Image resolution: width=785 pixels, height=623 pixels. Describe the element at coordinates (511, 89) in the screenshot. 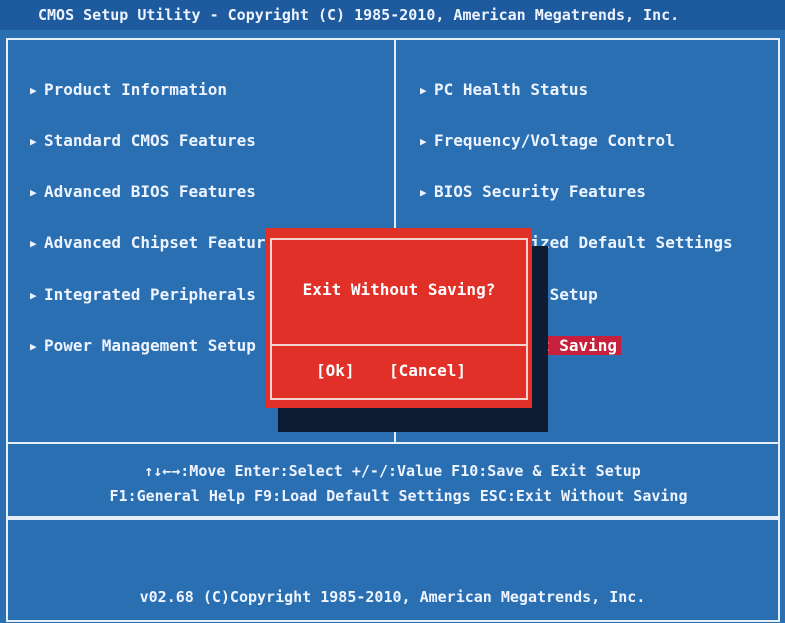

I see `menu-item-label: PC Health Status` at that location.